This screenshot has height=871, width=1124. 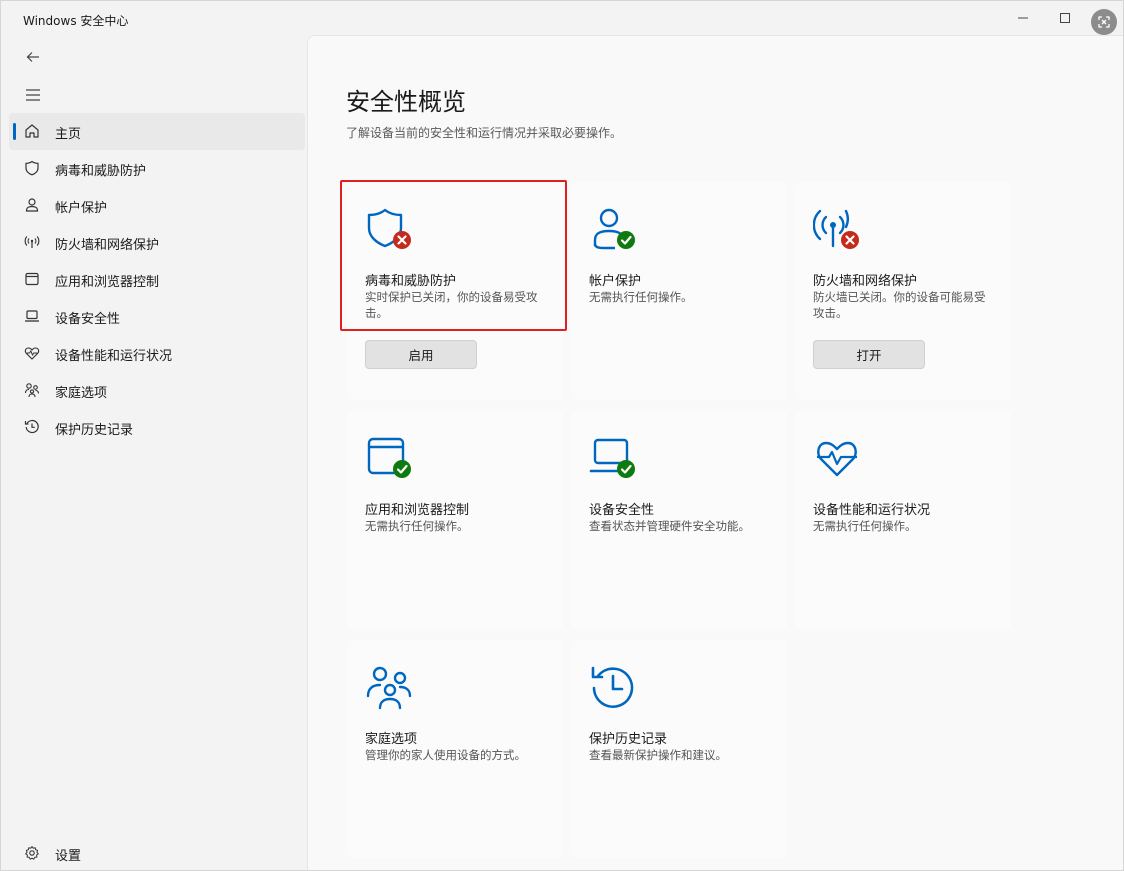 What do you see at coordinates (76, 21) in the screenshot?
I see `window-title: Windows 安全中心` at bounding box center [76, 21].